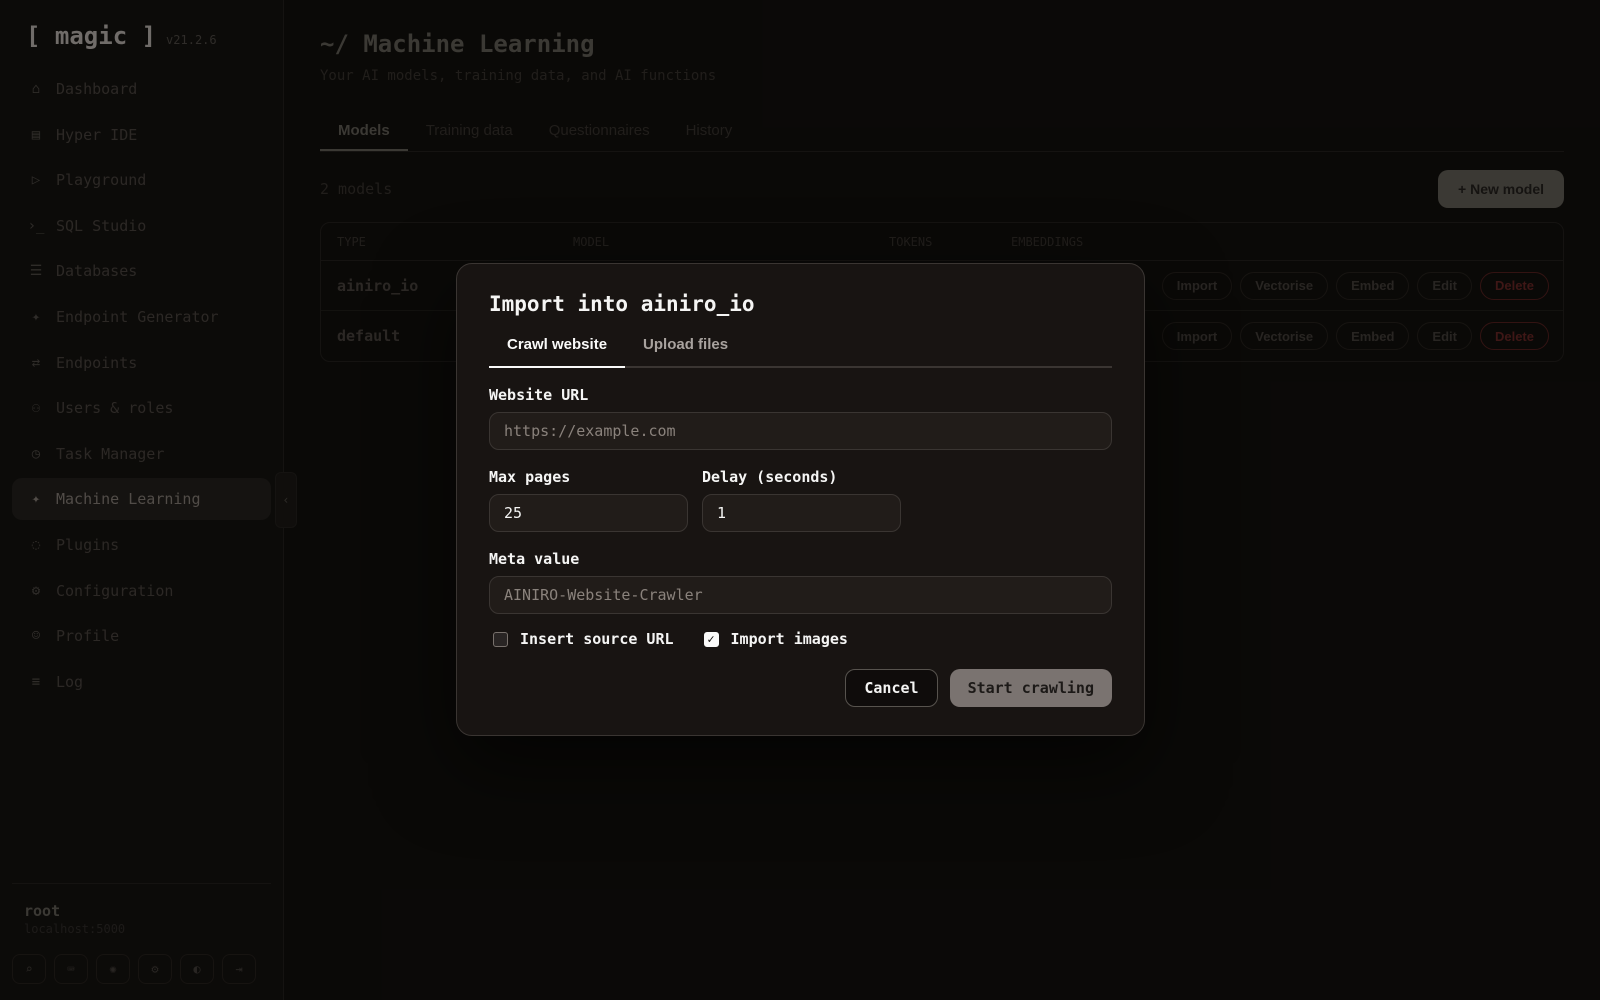  I want to click on import-images-option: ✓ Import images, so click(775, 639).